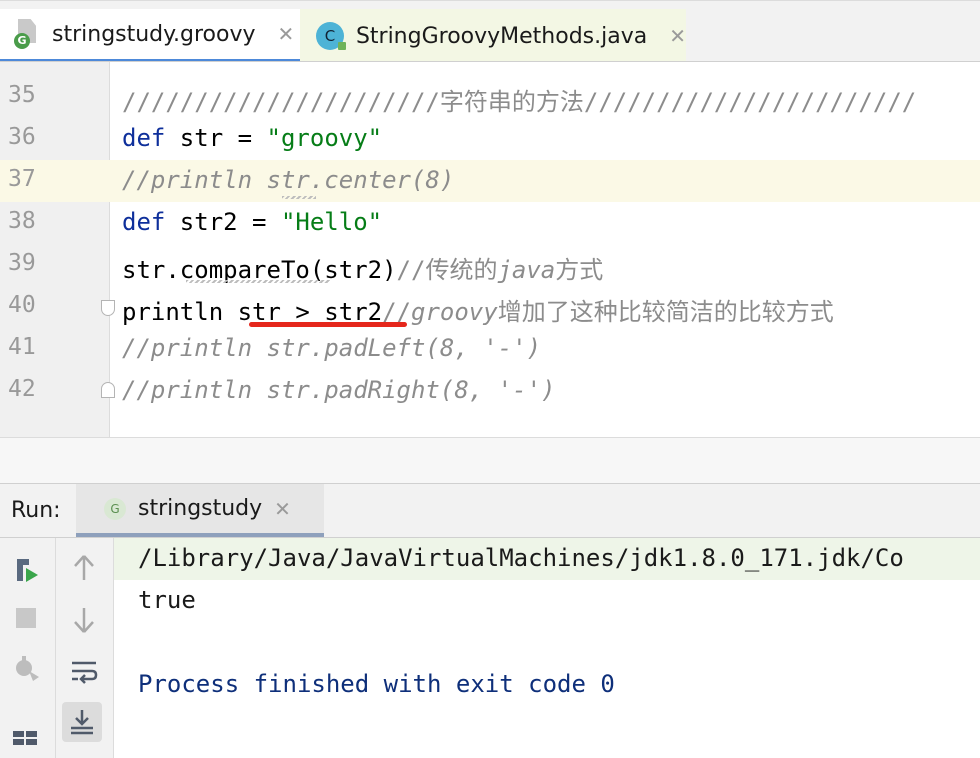  I want to click on down-arrow-icon, so click(84, 620).